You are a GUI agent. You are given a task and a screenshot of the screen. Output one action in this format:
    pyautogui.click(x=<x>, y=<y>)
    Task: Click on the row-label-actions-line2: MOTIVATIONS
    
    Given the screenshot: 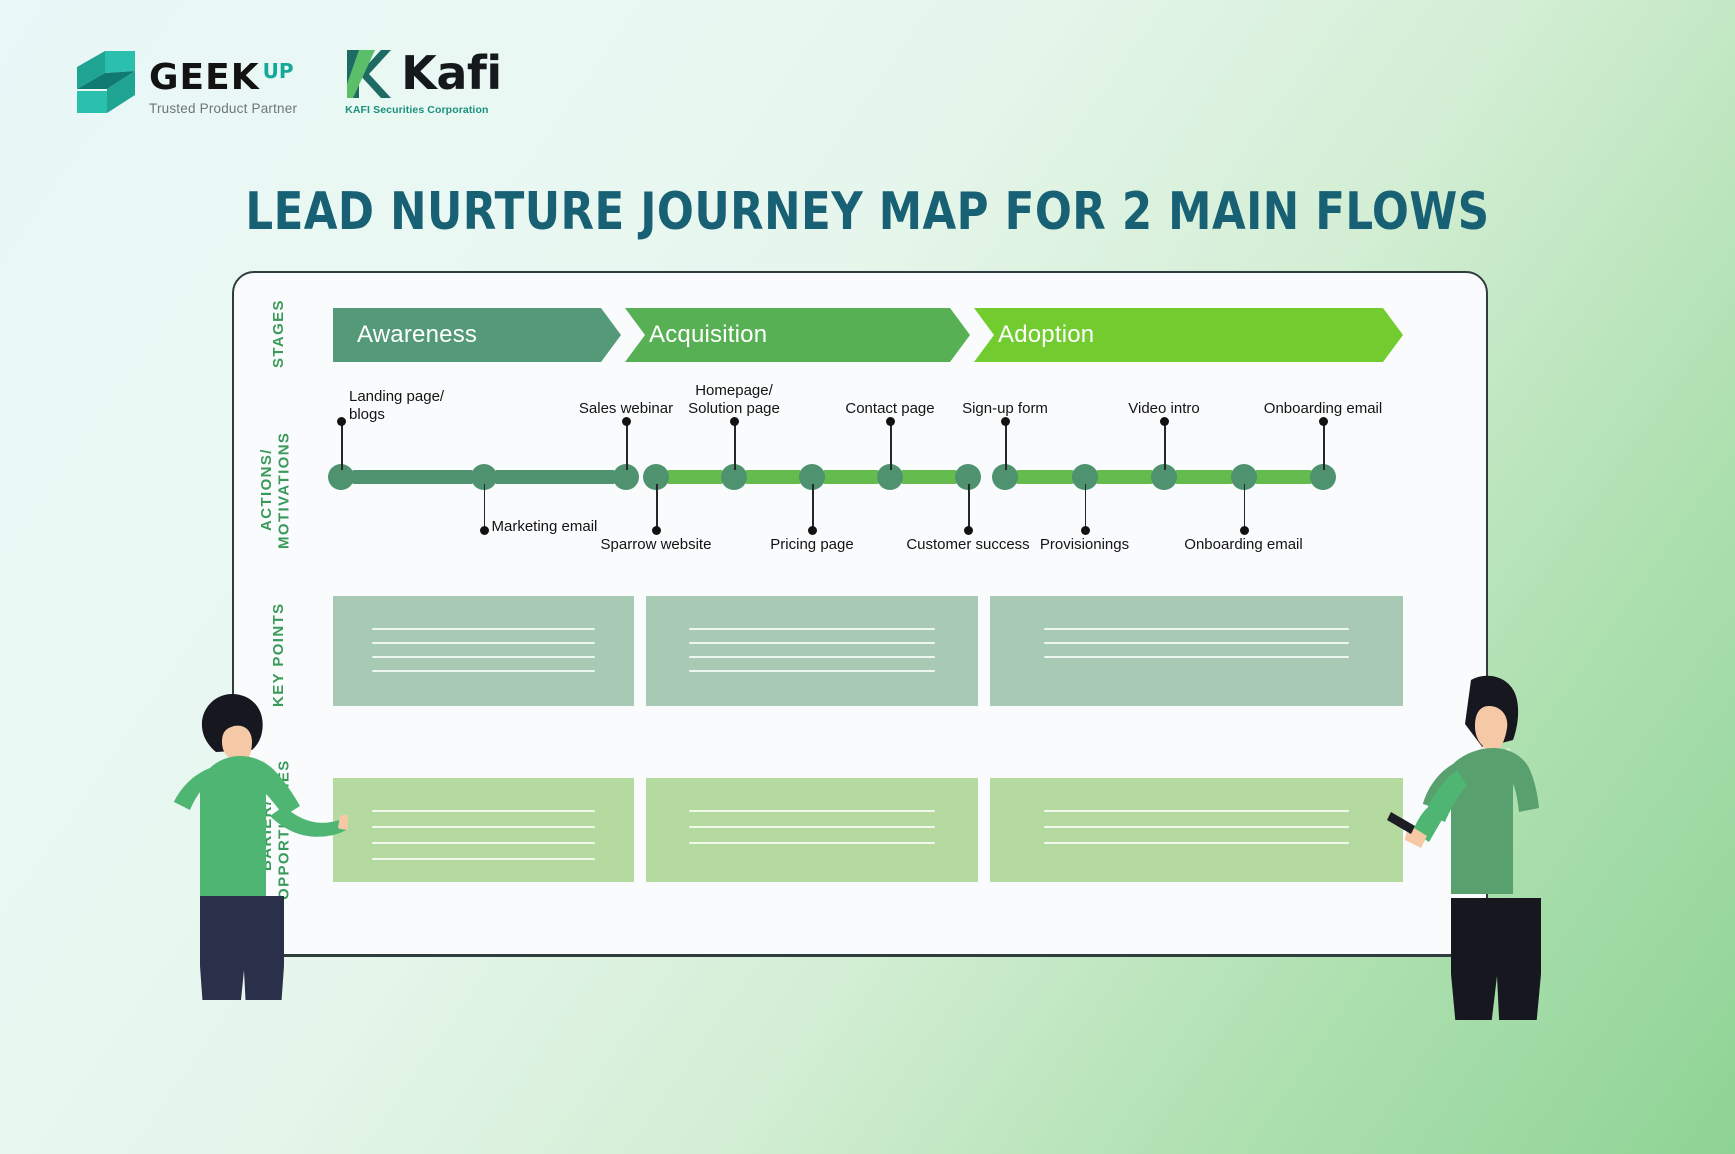 What is the action you would take?
    pyautogui.click(x=284, y=490)
    